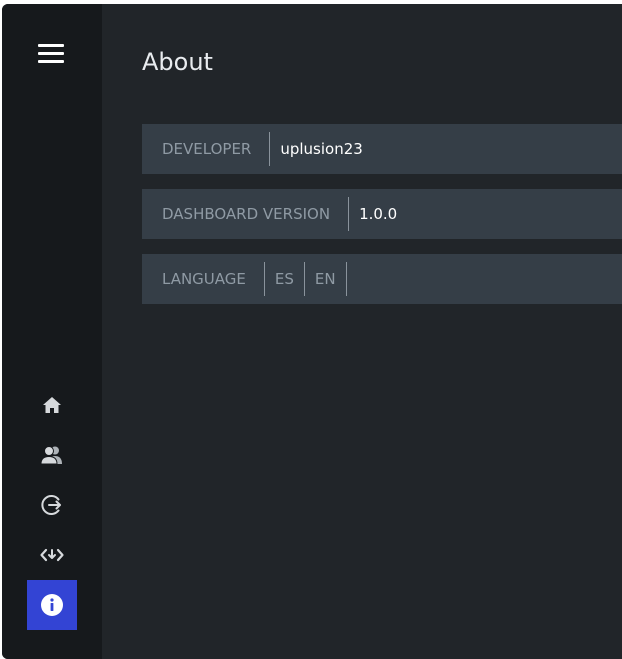 This screenshot has height=659, width=622. Describe the element at coordinates (206, 149) in the screenshot. I see `developer-label: DEVELOPER` at that location.